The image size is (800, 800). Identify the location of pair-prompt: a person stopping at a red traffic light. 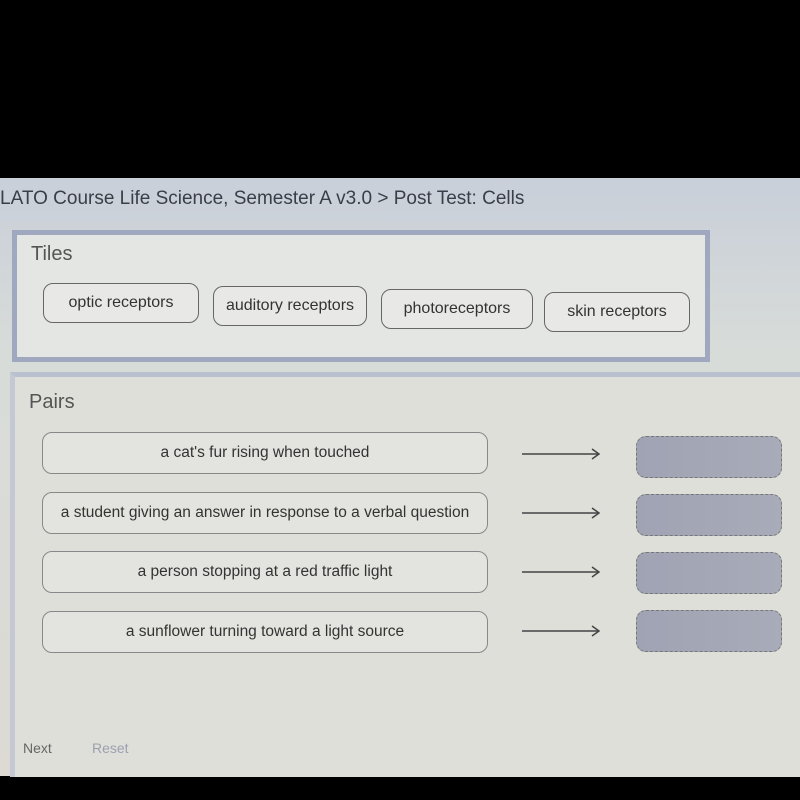
(265, 572).